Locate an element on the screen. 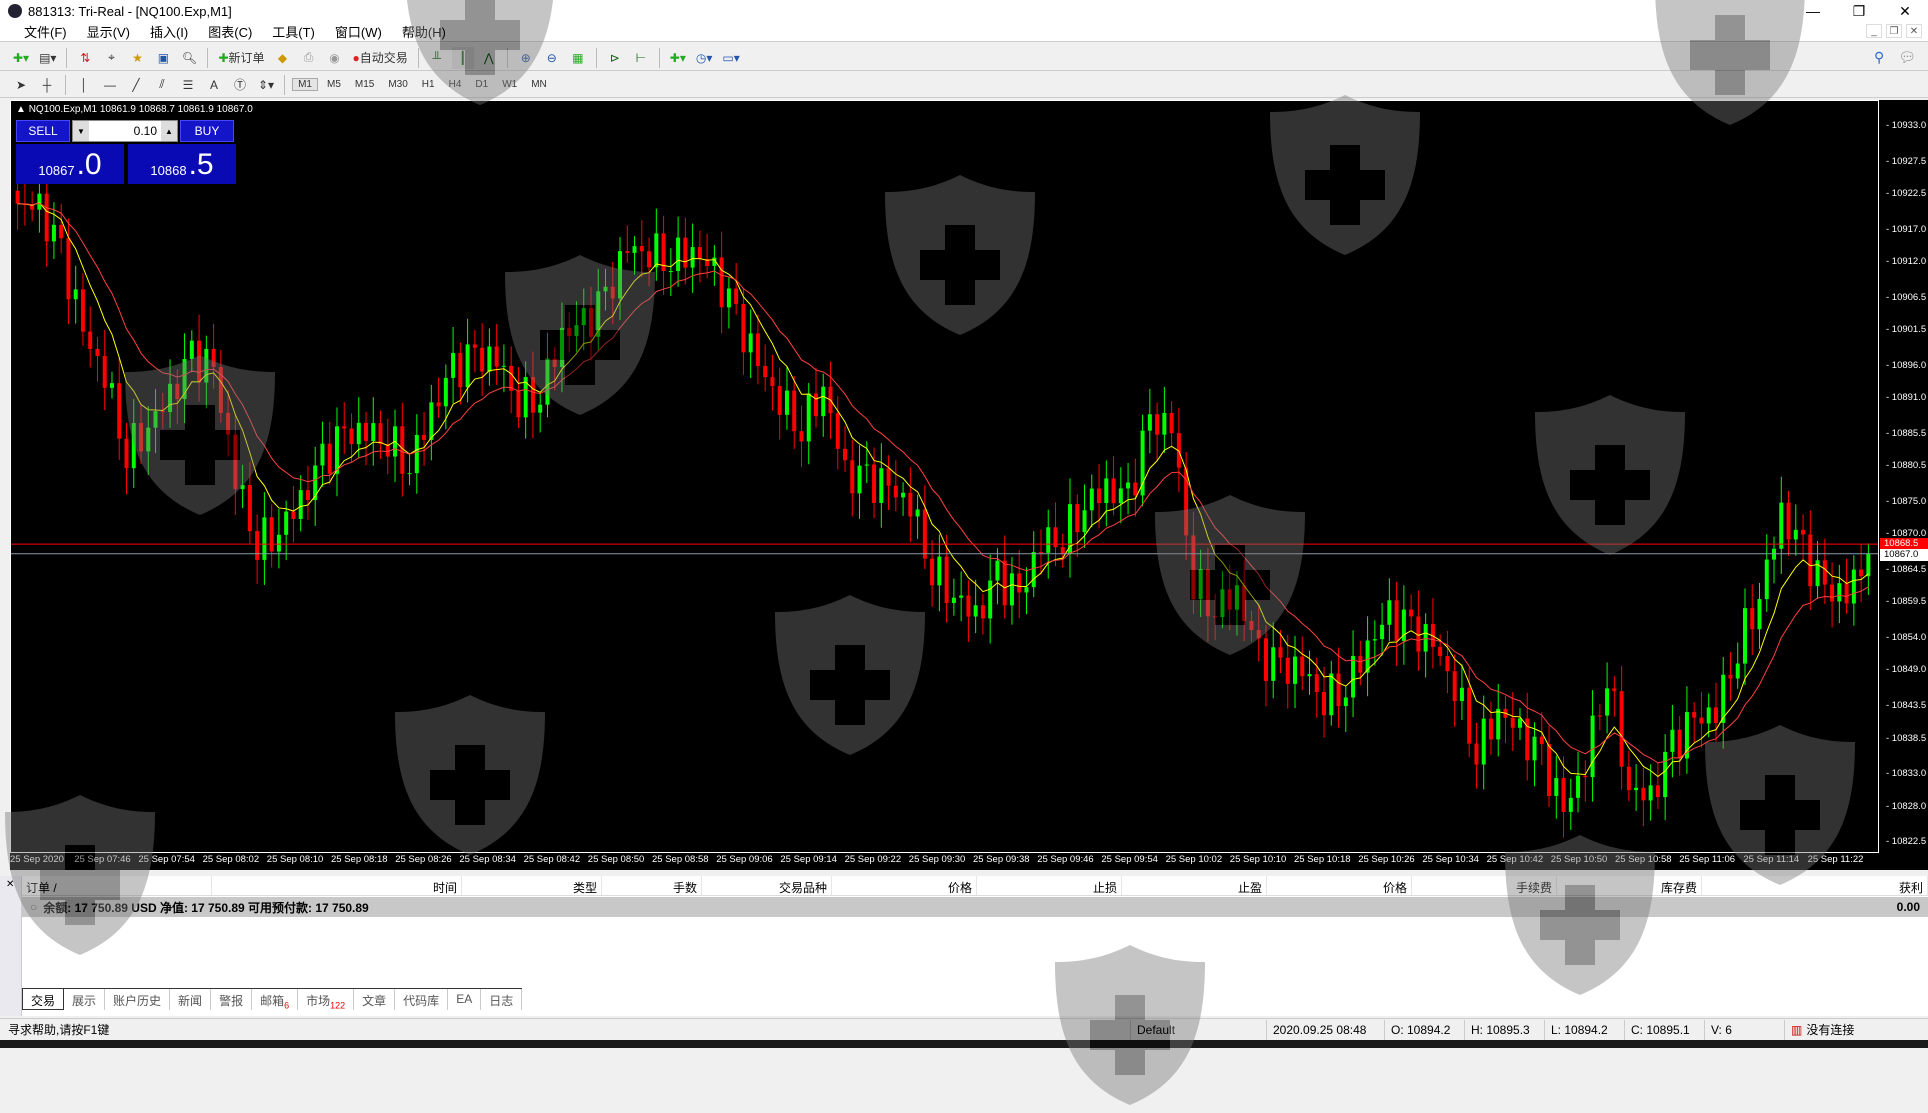  horizontal-line-icon: — is located at coordinates (110, 85).